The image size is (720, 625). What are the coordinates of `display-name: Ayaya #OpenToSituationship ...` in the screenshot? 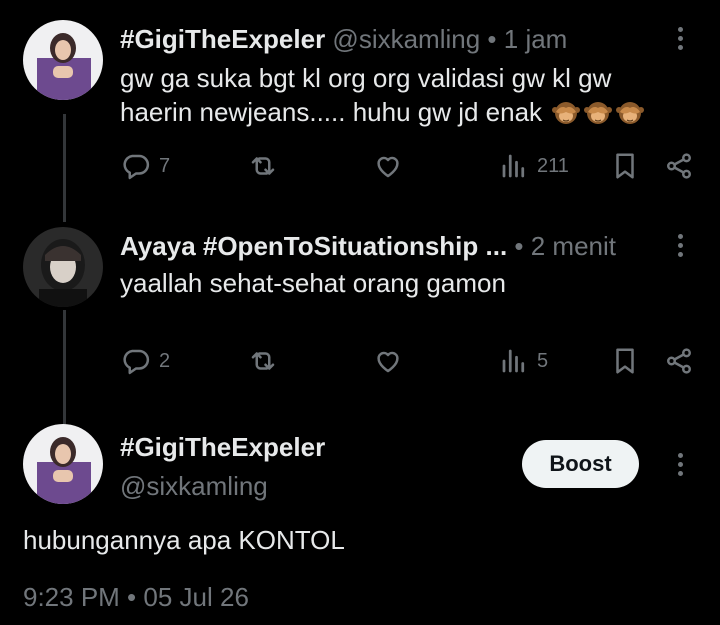 It's located at (313, 246).